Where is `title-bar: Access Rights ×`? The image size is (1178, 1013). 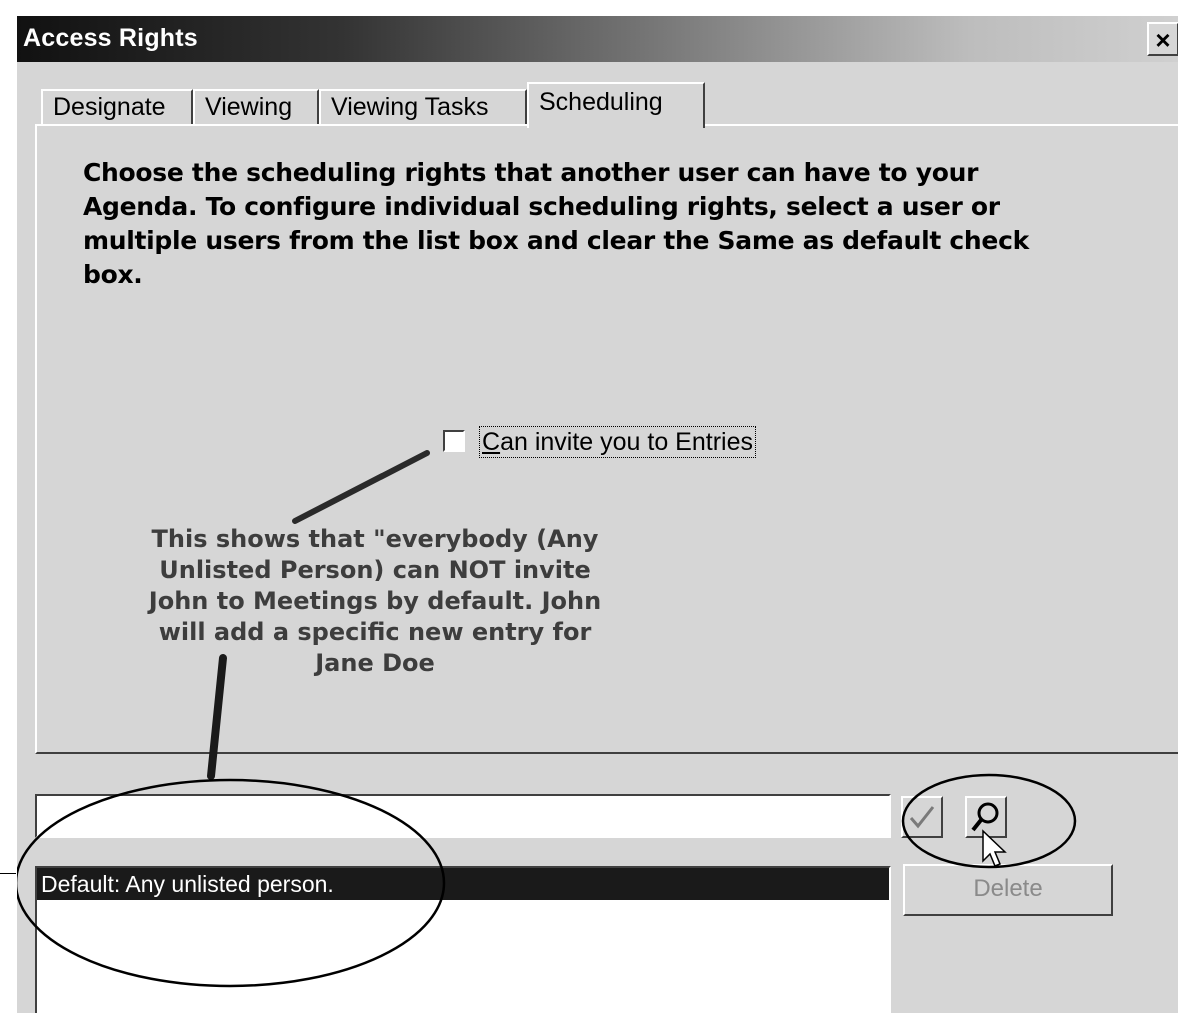
title-bar: Access Rights × is located at coordinates (597, 39).